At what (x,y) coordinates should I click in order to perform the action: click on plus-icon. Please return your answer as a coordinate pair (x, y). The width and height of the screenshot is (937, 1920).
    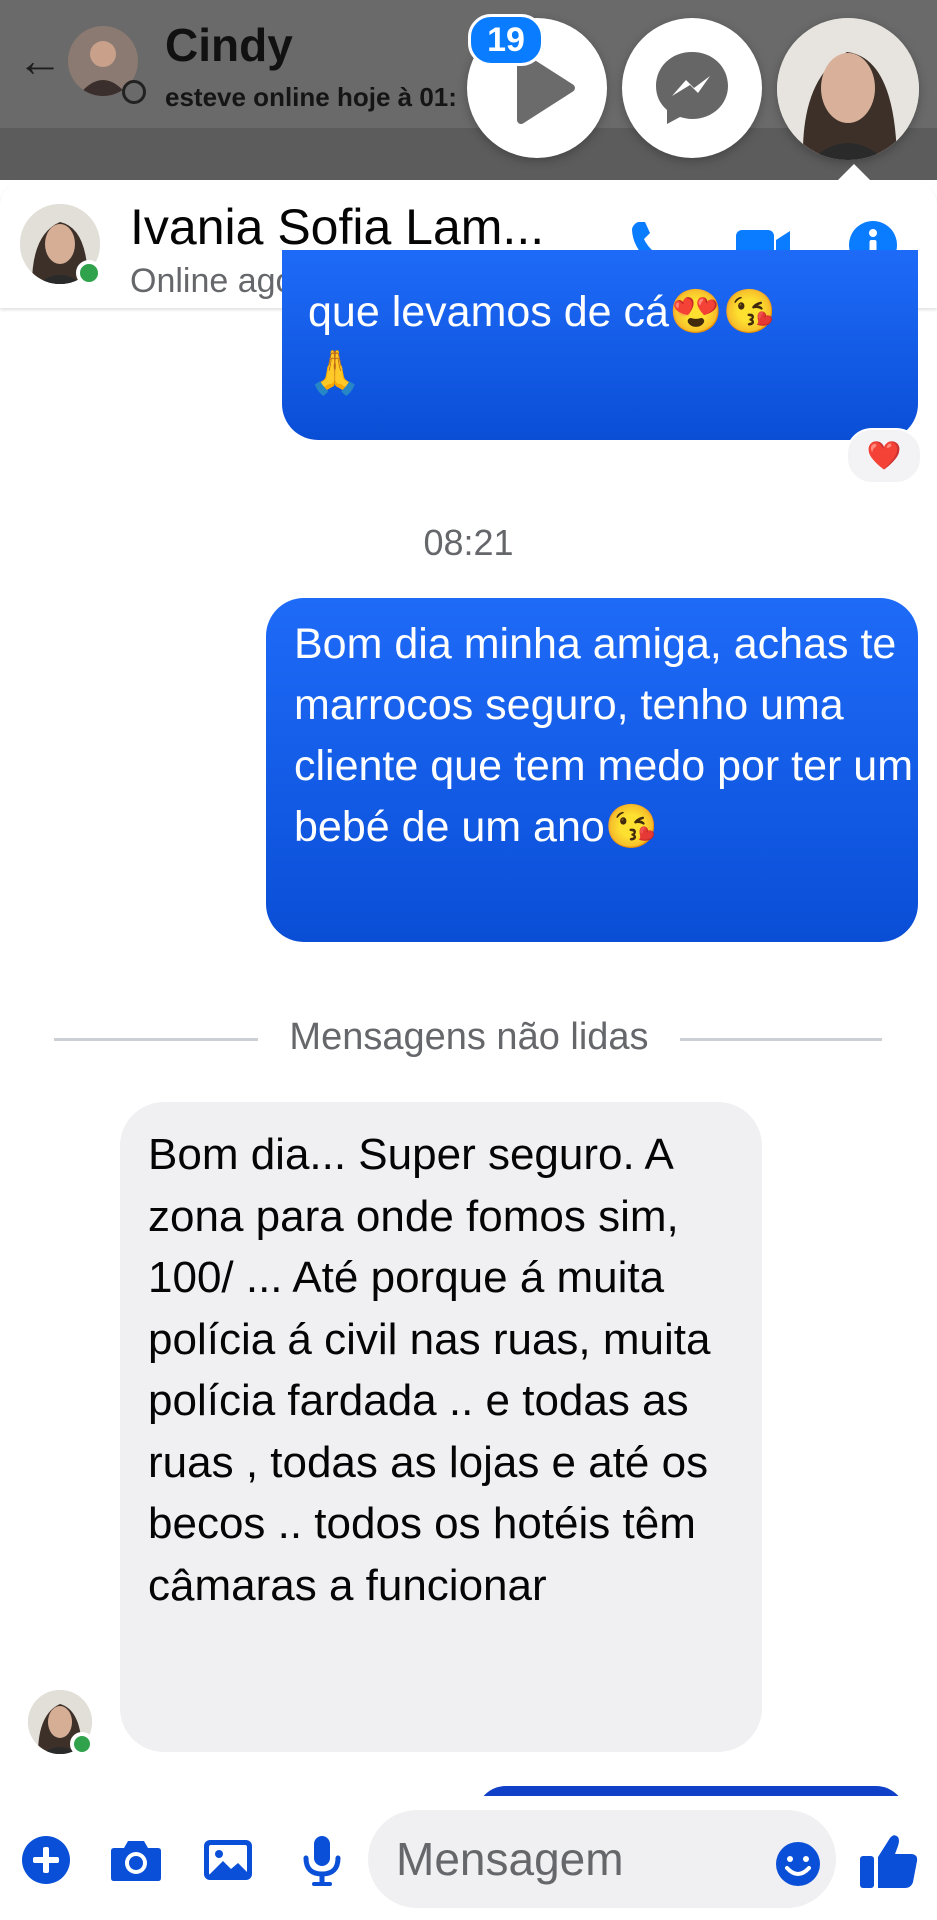
    Looking at the image, I should click on (46, 1860).